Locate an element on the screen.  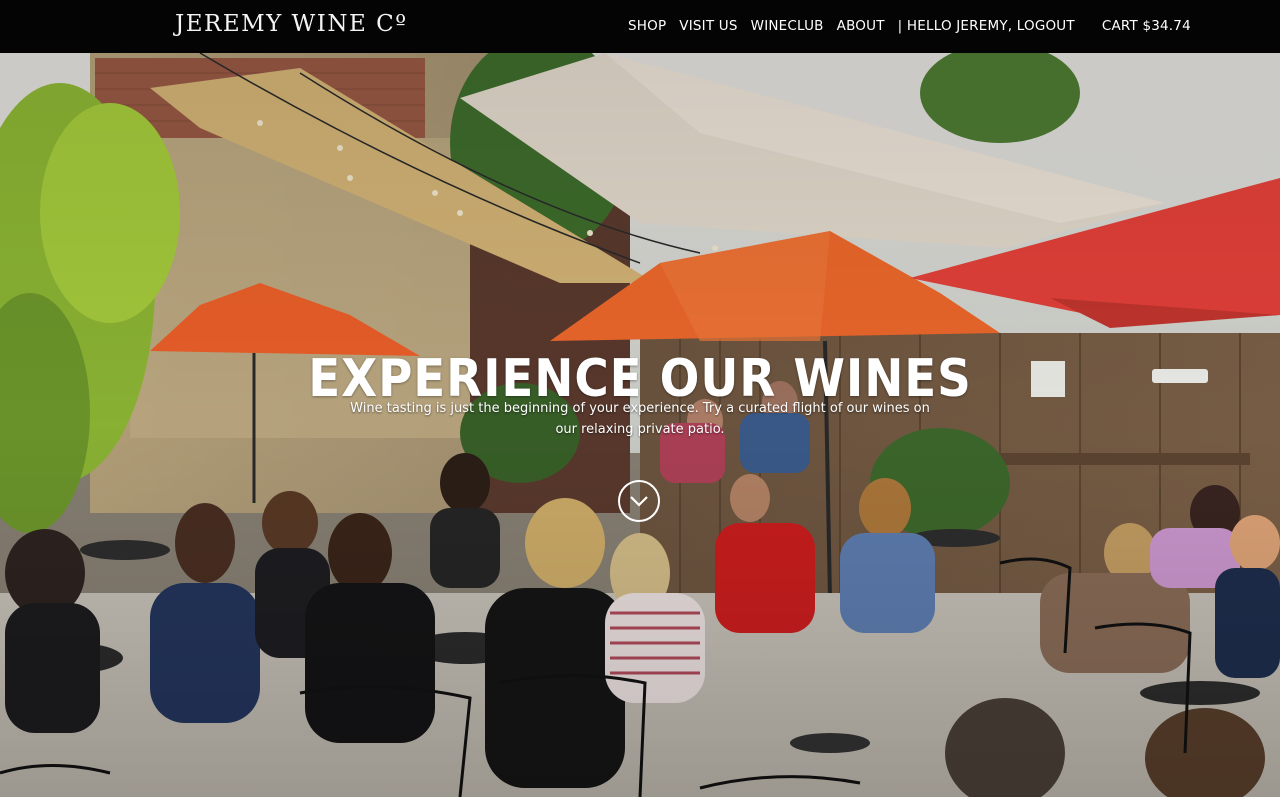
chevron-down-icon is located at coordinates (639, 501).